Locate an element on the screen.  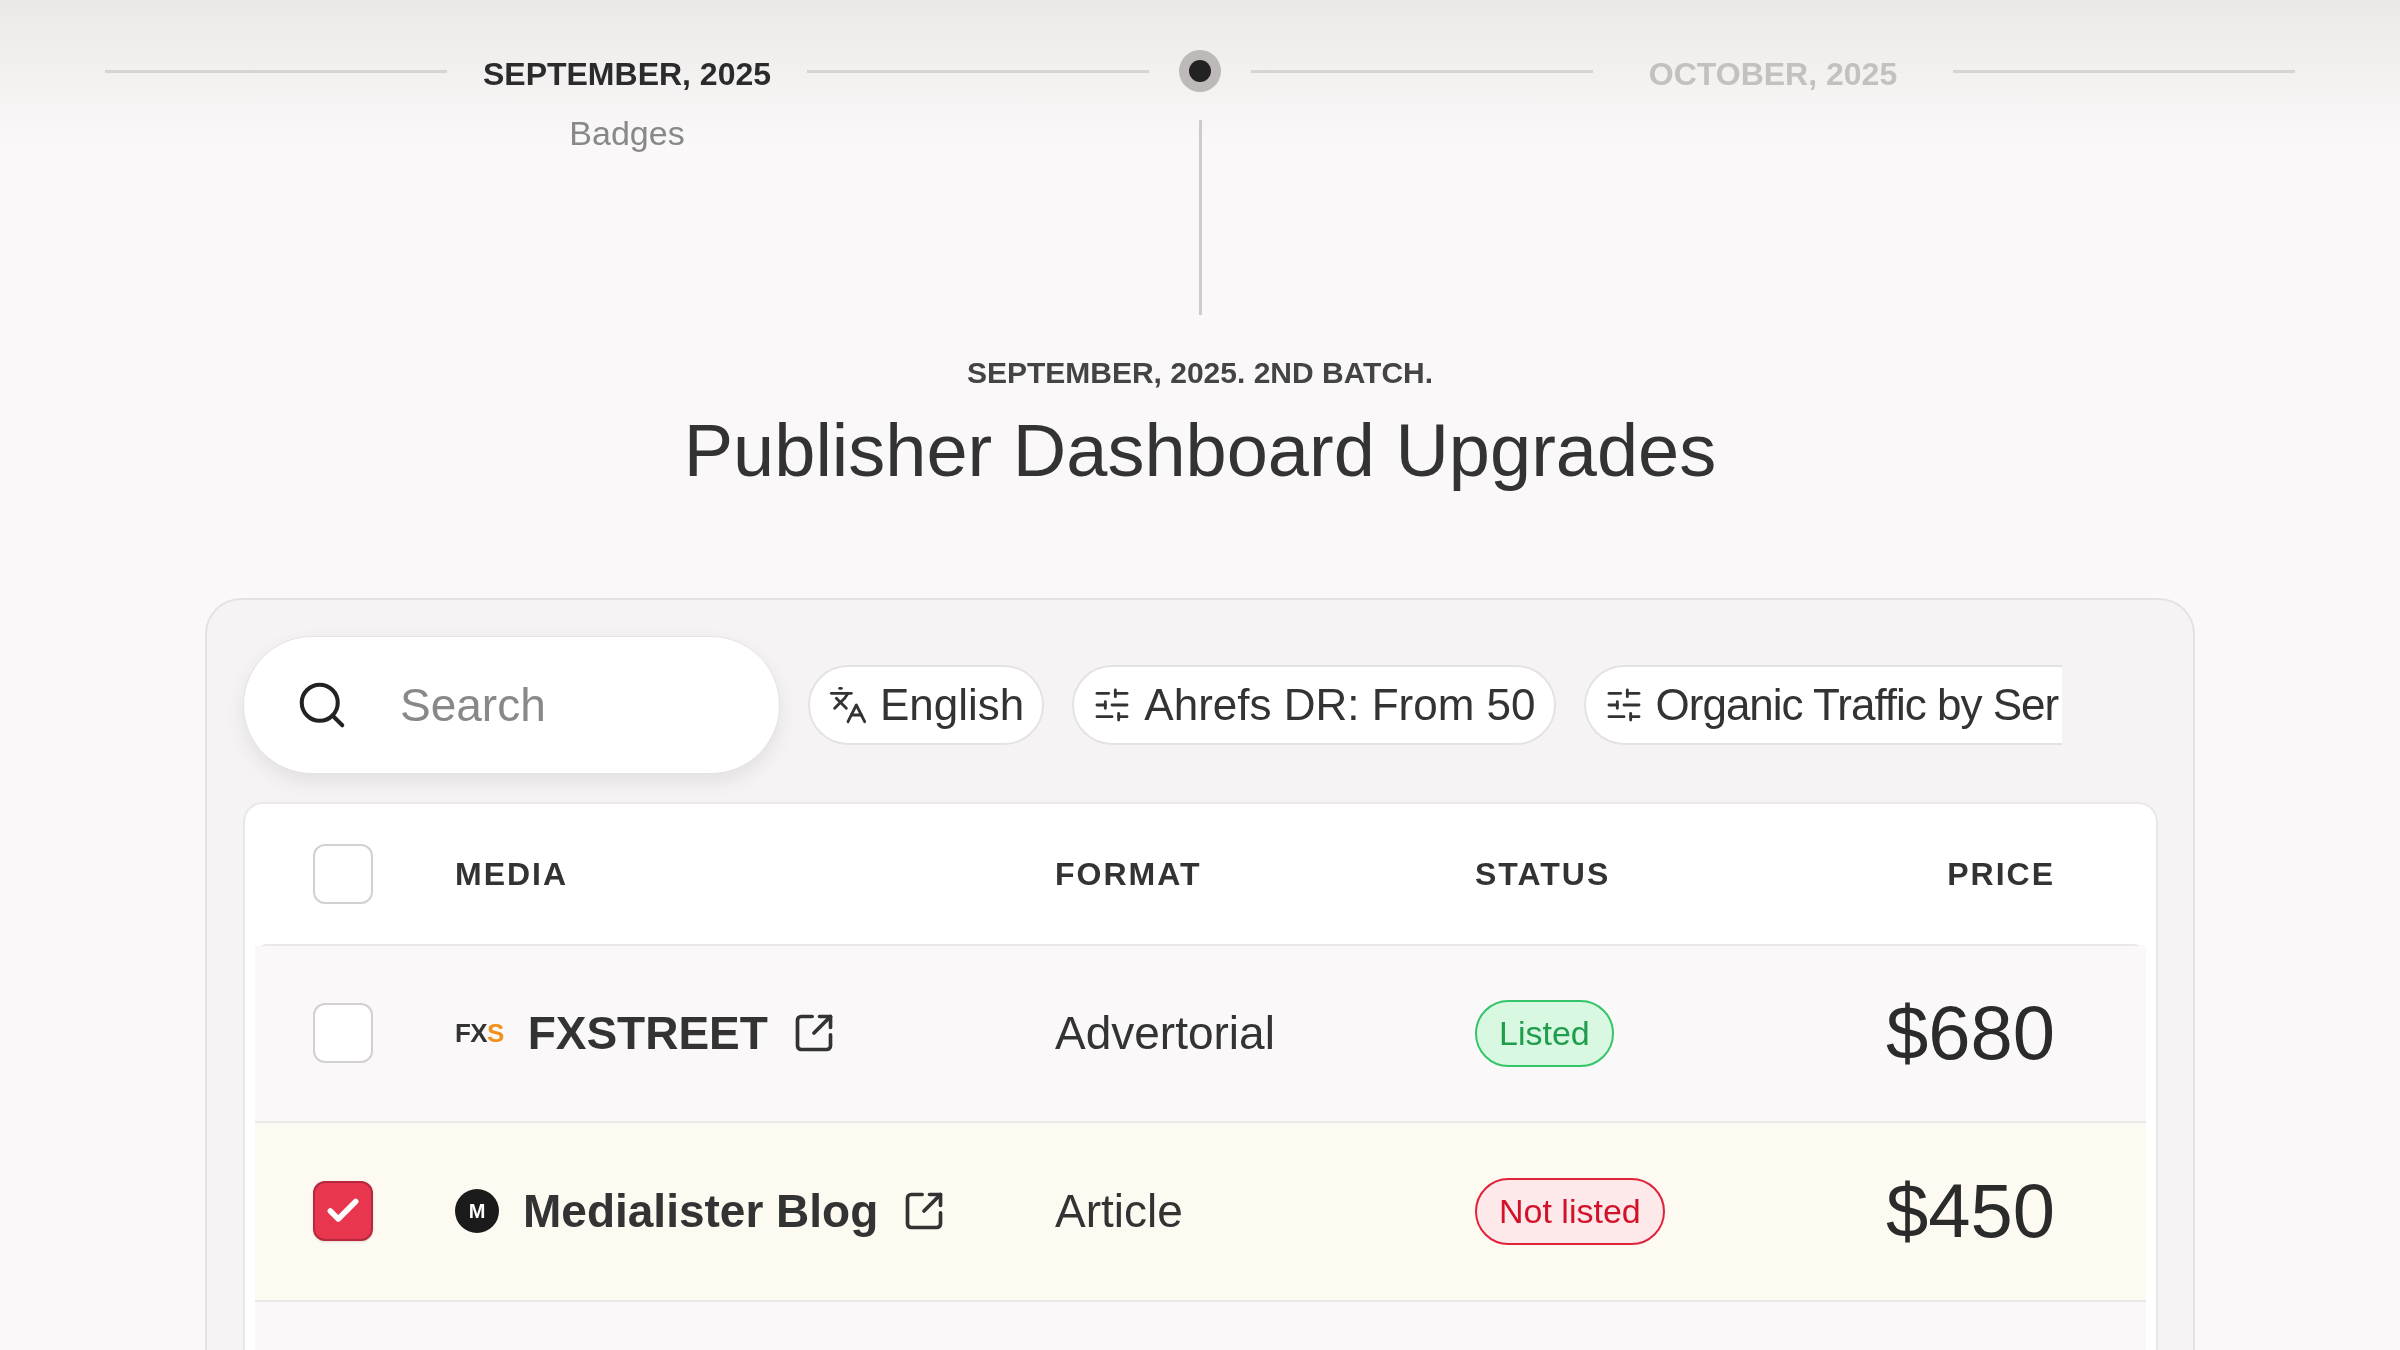
release-date: SEPTEMBER, 2025. 2ND BATCH. is located at coordinates (1200, 373).